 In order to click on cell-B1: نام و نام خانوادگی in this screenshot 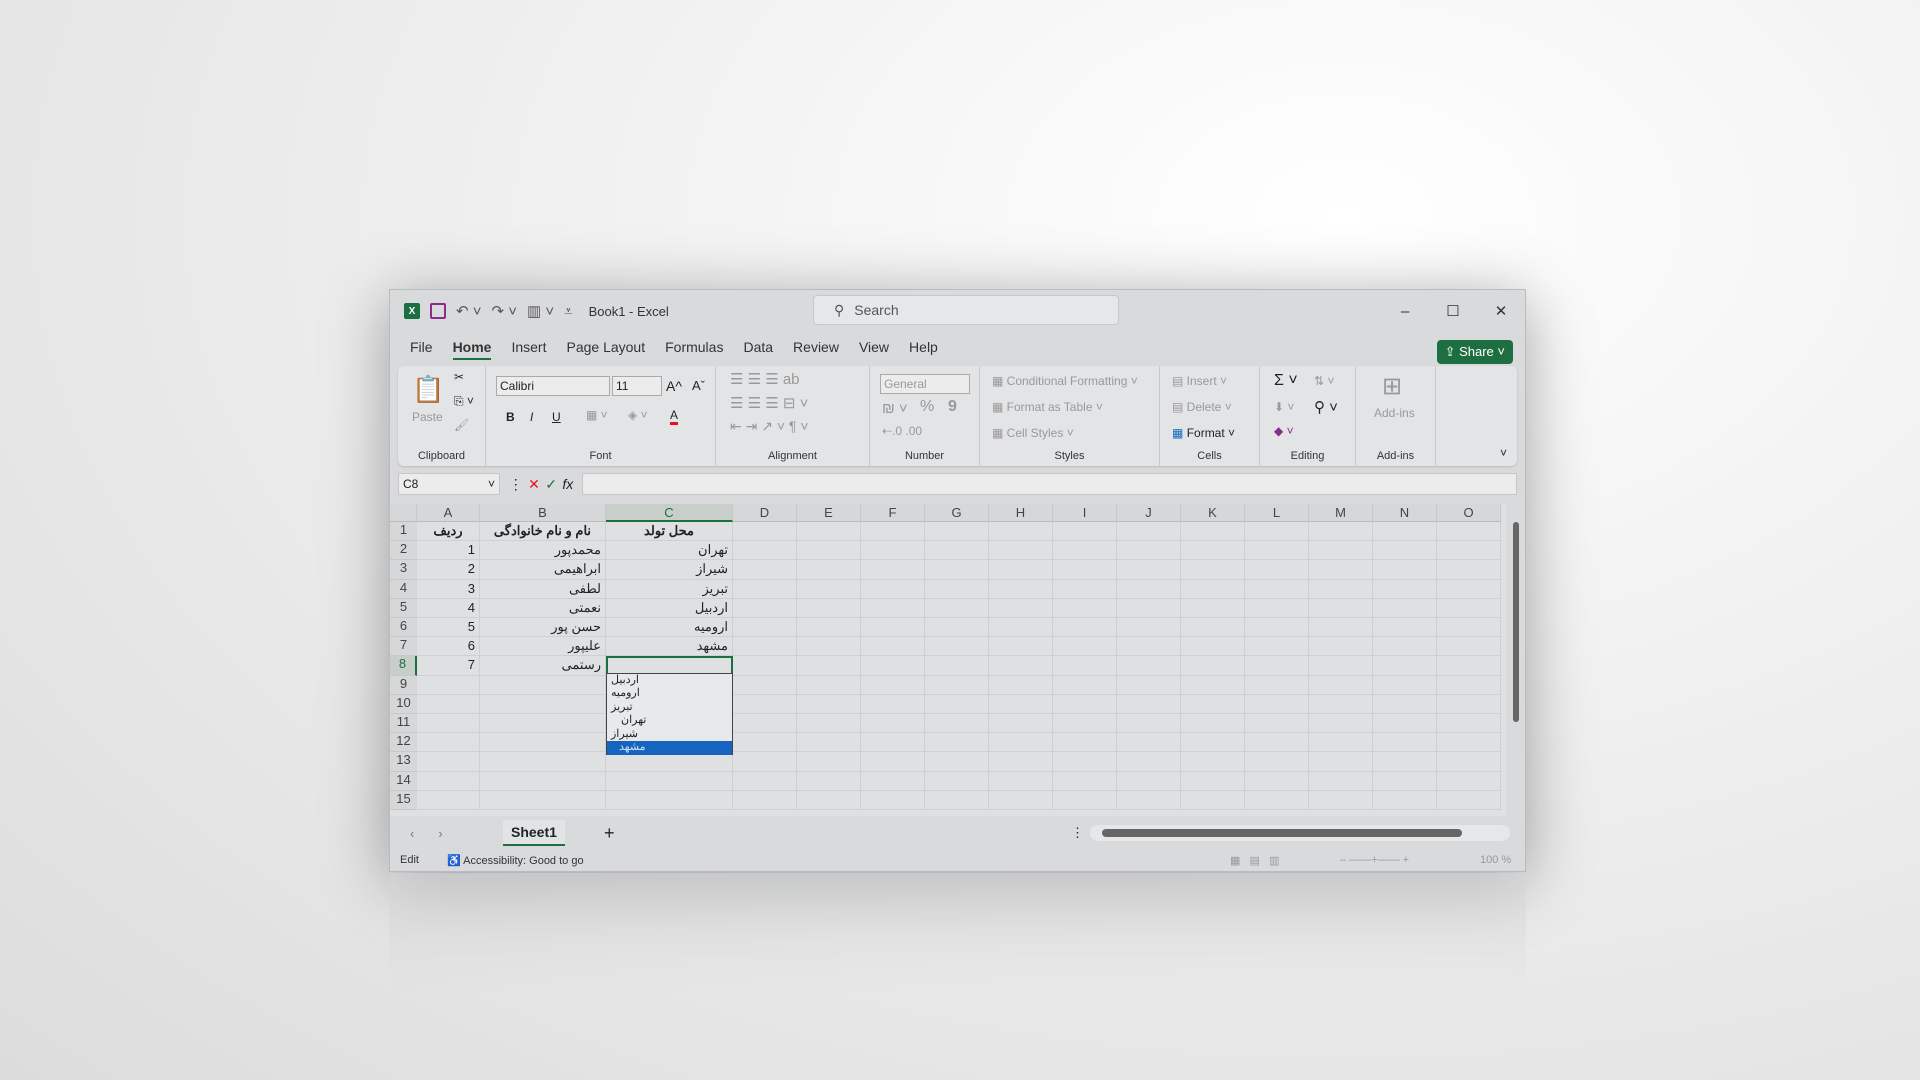, I will do `click(543, 532)`.